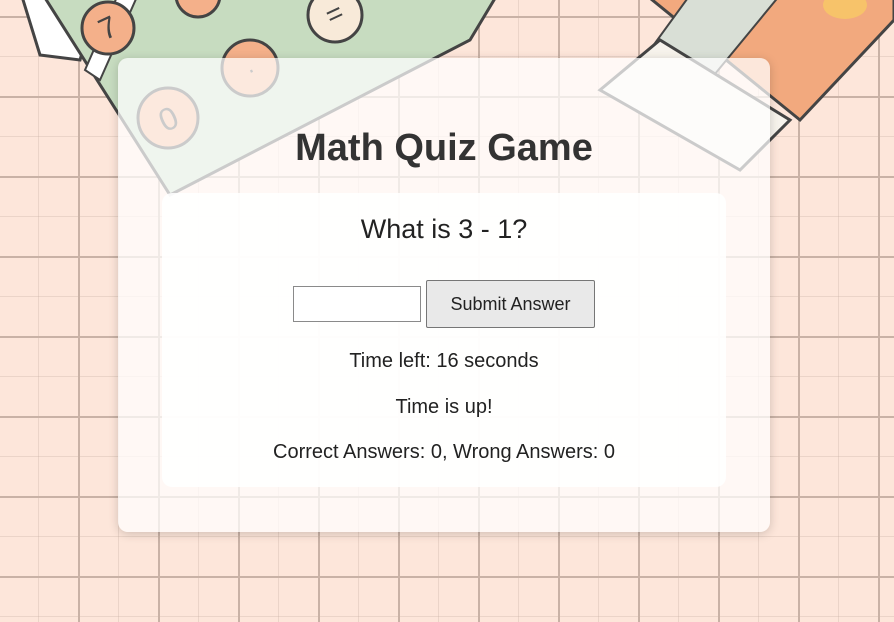 The height and width of the screenshot is (622, 894). What do you see at coordinates (444, 407) in the screenshot?
I see `status-message: Time is up!` at bounding box center [444, 407].